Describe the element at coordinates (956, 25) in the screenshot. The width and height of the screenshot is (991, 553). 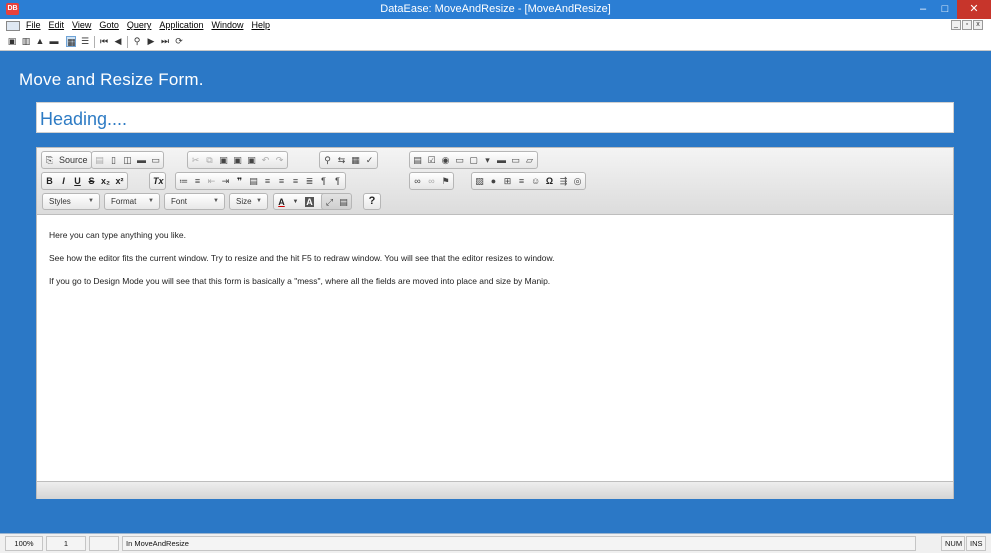
I see `mdi-minimize-button: _` at that location.